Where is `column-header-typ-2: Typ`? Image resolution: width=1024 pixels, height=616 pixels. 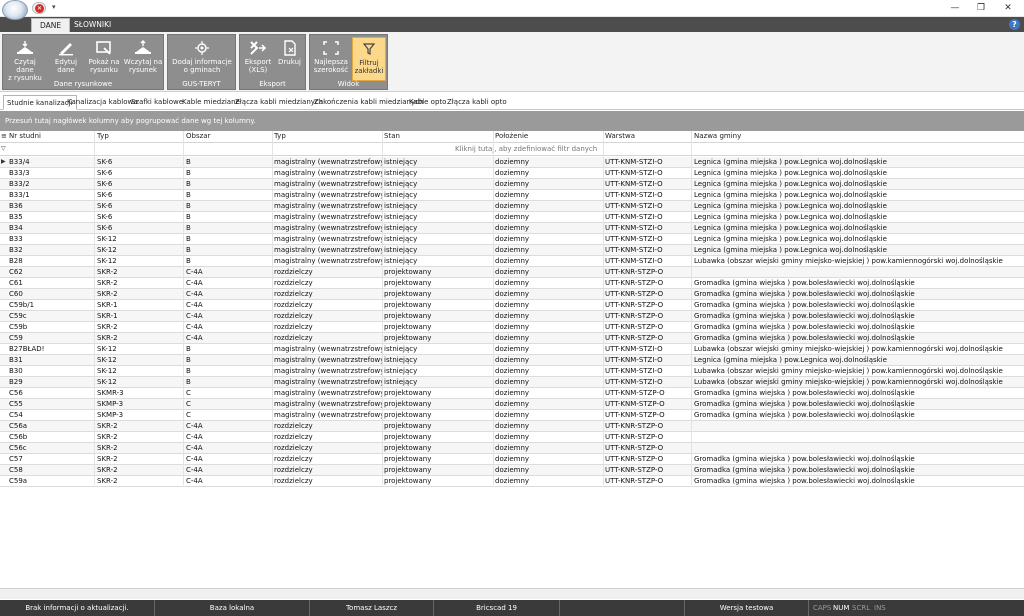
column-header-typ-2: Typ is located at coordinates (328, 136).